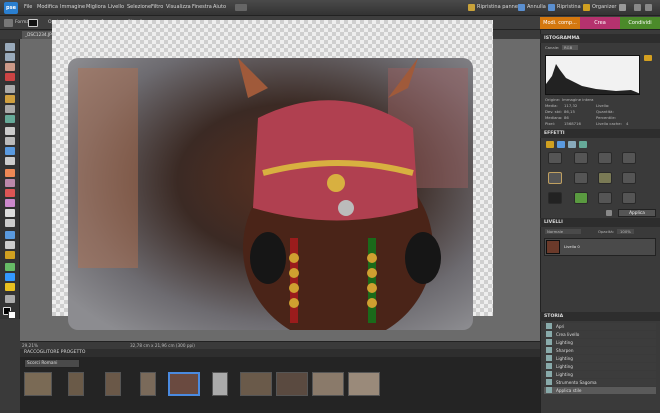 The height and width of the screenshot is (413, 660). Describe the element at coordinates (10, 77) in the screenshot. I see `eyedropper-tool-icon` at that location.